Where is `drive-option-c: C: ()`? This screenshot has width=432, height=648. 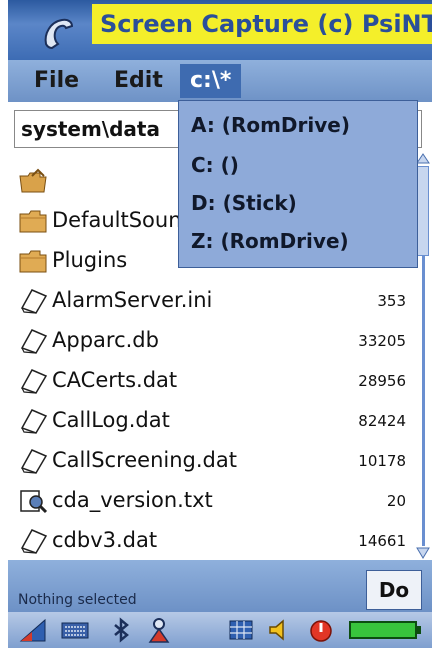
drive-option-c: C: () is located at coordinates (215, 165).